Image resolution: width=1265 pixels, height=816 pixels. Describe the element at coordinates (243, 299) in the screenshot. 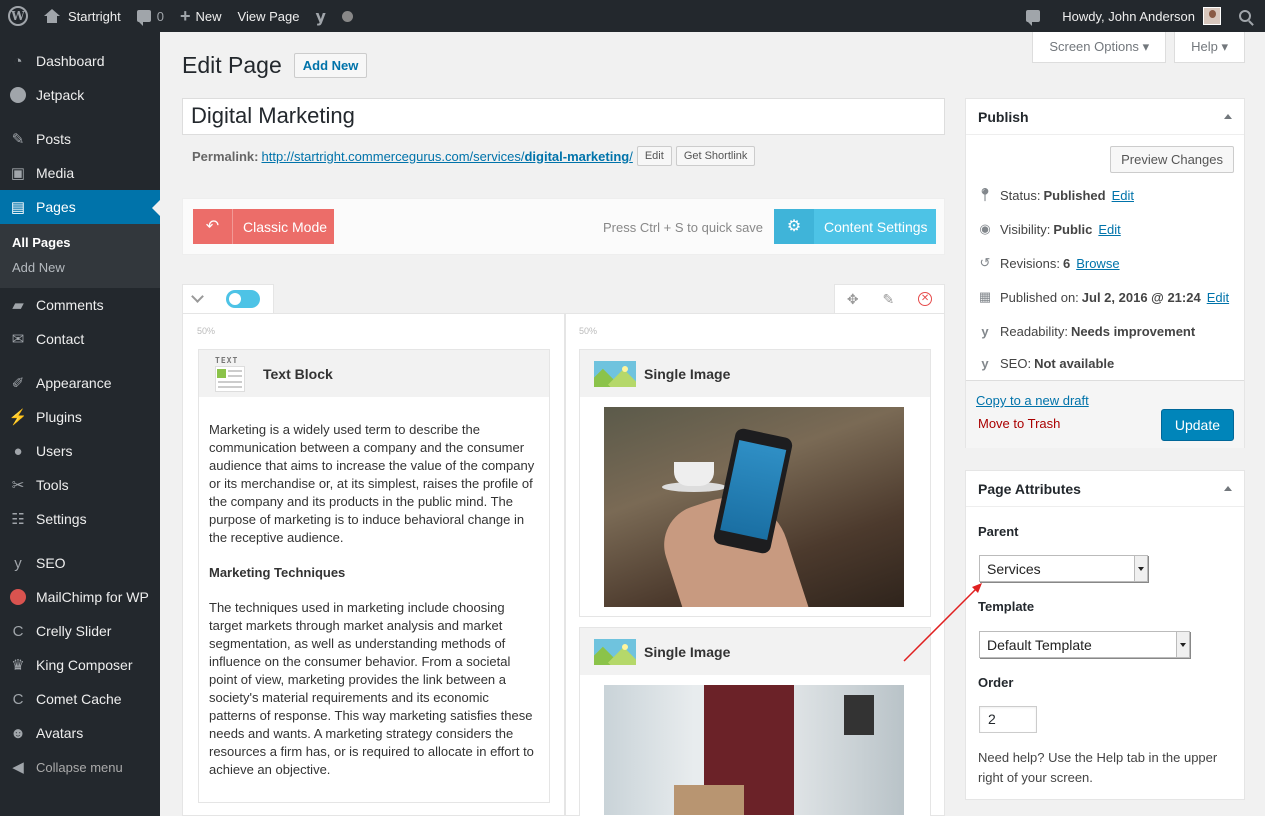

I see `row-visibility-toggle` at that location.